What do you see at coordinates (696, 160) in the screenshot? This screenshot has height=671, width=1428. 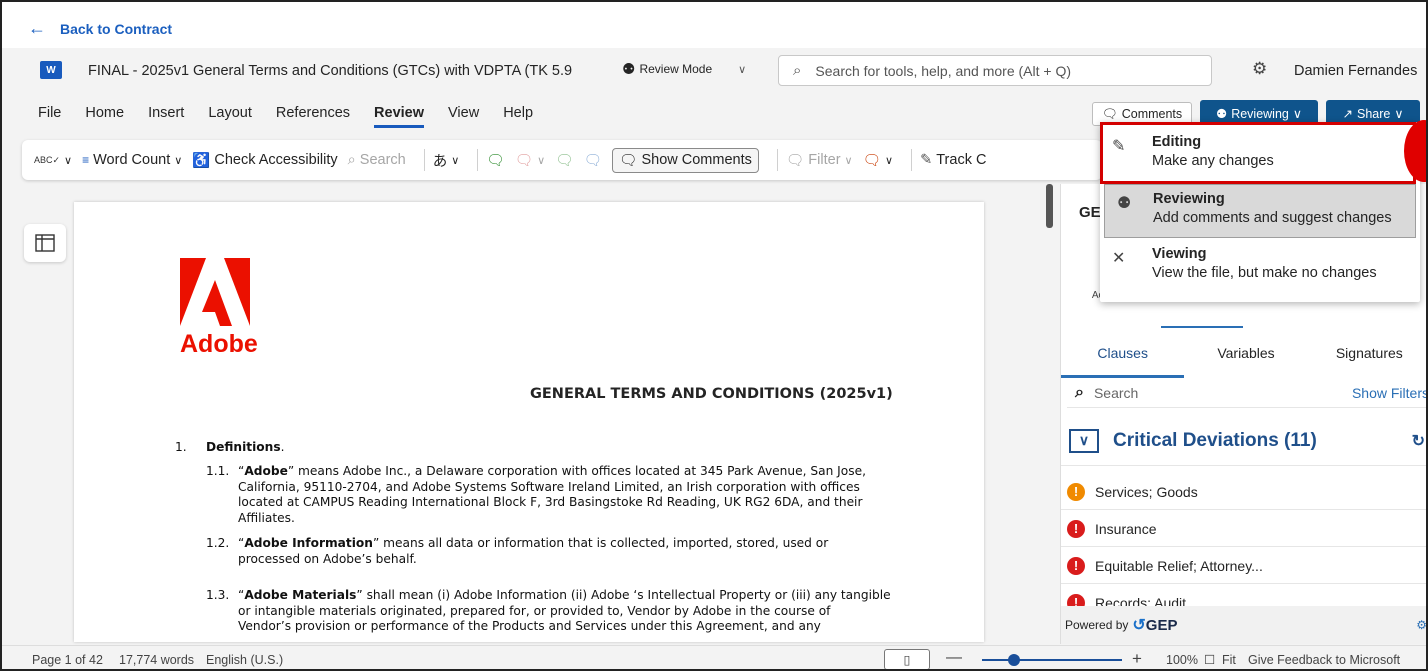 I see `show-comments-label: Show Comments` at bounding box center [696, 160].